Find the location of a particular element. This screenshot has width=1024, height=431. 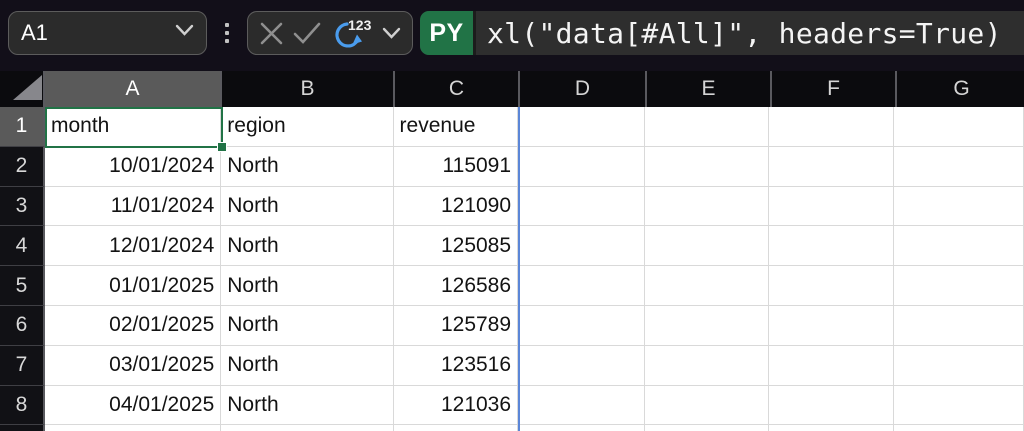

row-header-4: 4 is located at coordinates (22, 246).